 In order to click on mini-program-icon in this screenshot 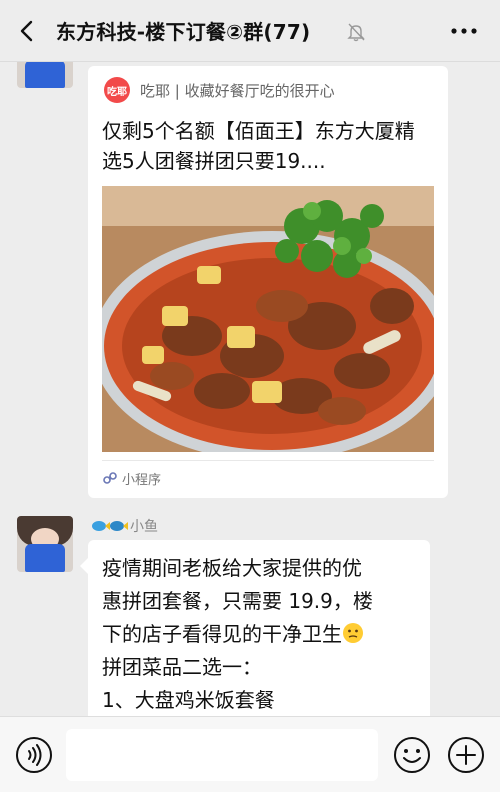, I will do `click(110, 478)`.